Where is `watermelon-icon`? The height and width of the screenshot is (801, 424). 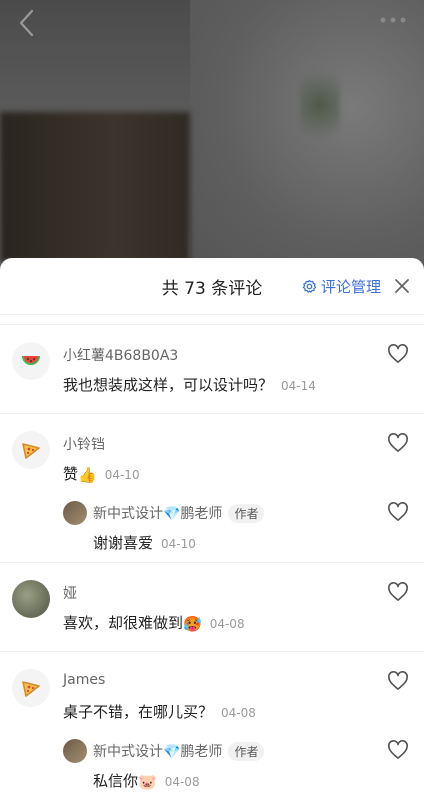
watermelon-icon is located at coordinates (31, 360).